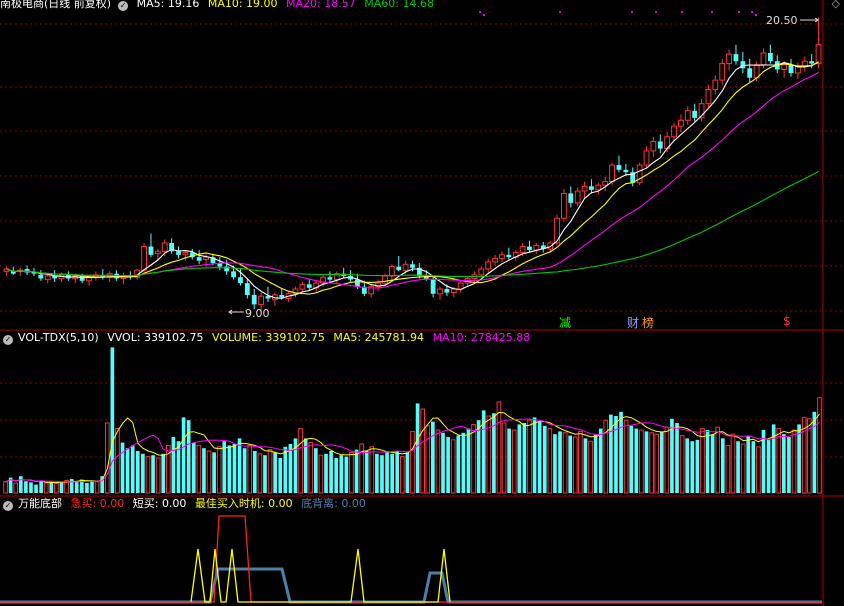  I want to click on event-marker-bang: 榜, so click(648, 322).